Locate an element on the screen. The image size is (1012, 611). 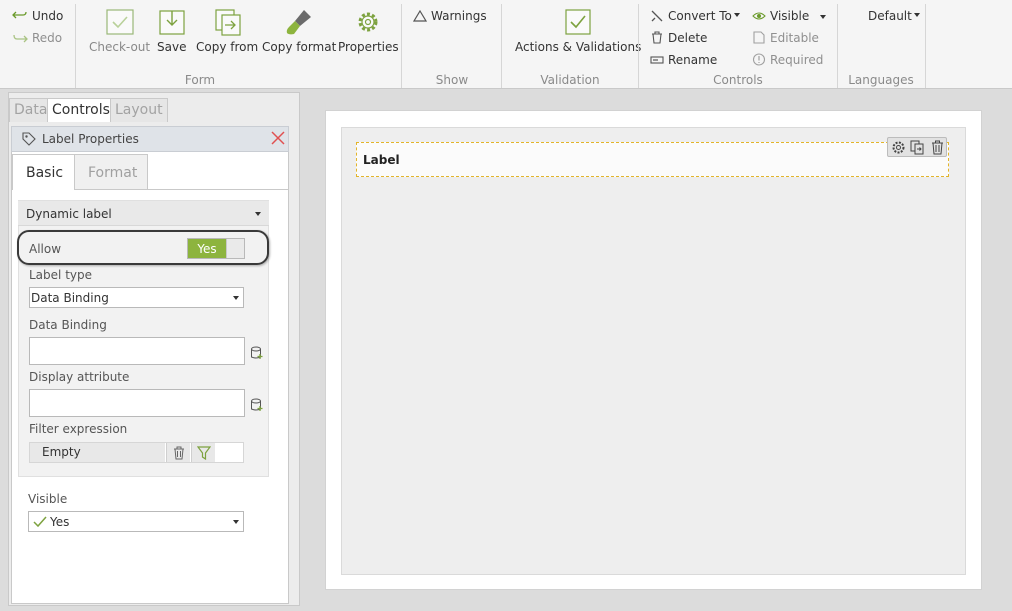
copy-icon is located at coordinates (917, 147).